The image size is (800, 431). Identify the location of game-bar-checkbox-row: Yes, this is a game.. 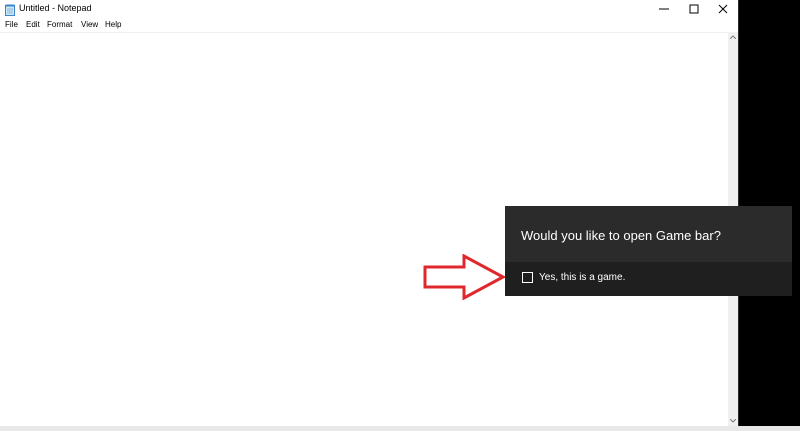
(648, 279).